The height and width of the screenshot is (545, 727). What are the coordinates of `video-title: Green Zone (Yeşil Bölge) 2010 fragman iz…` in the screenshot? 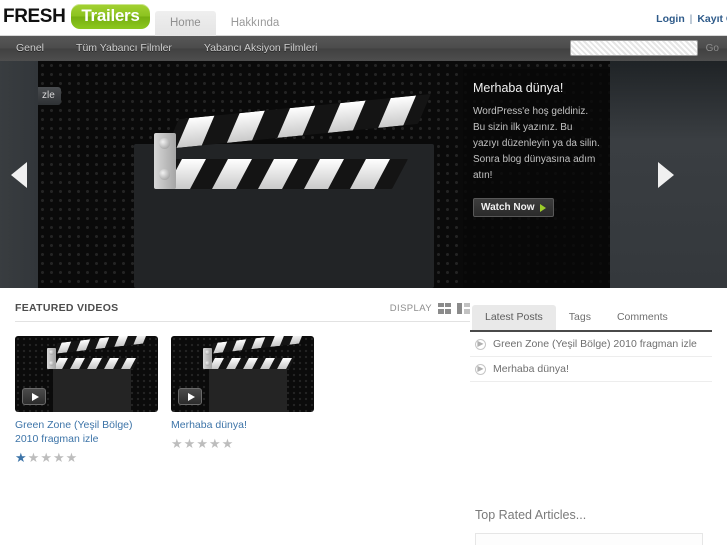 It's located at (86, 432).